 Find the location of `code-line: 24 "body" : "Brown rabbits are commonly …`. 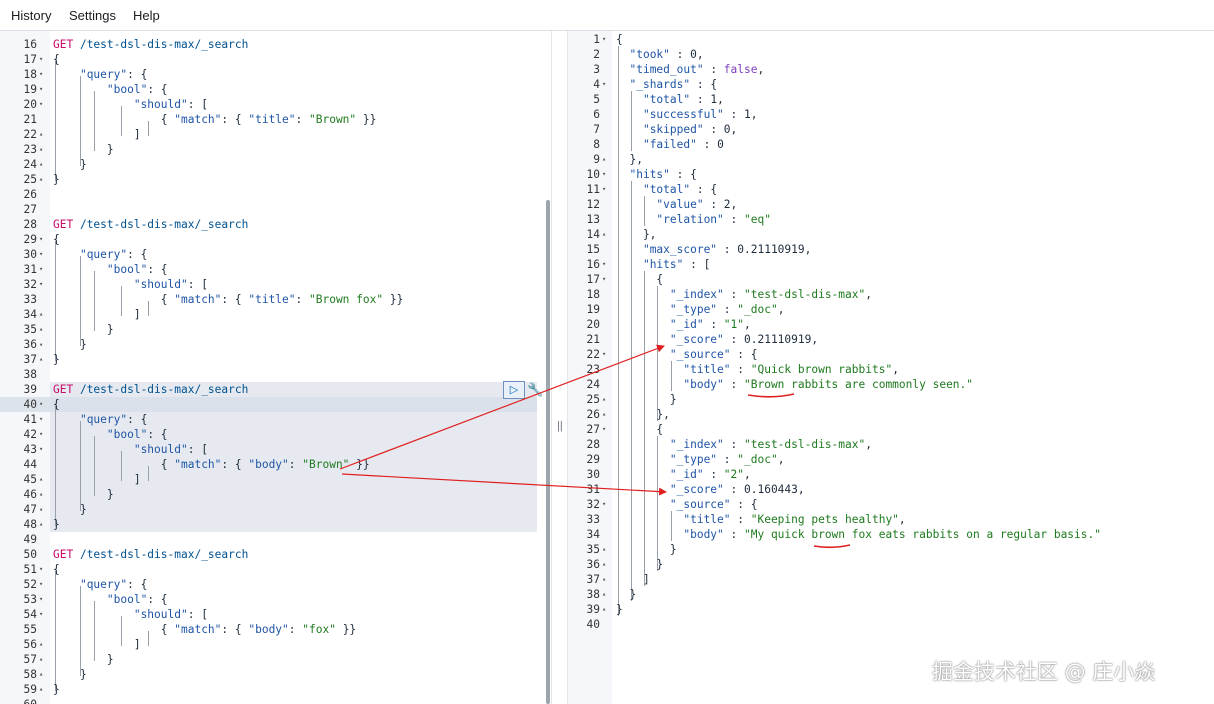

code-line: 24 "body" : "Brown rabbits are commonly … is located at coordinates (891, 384).